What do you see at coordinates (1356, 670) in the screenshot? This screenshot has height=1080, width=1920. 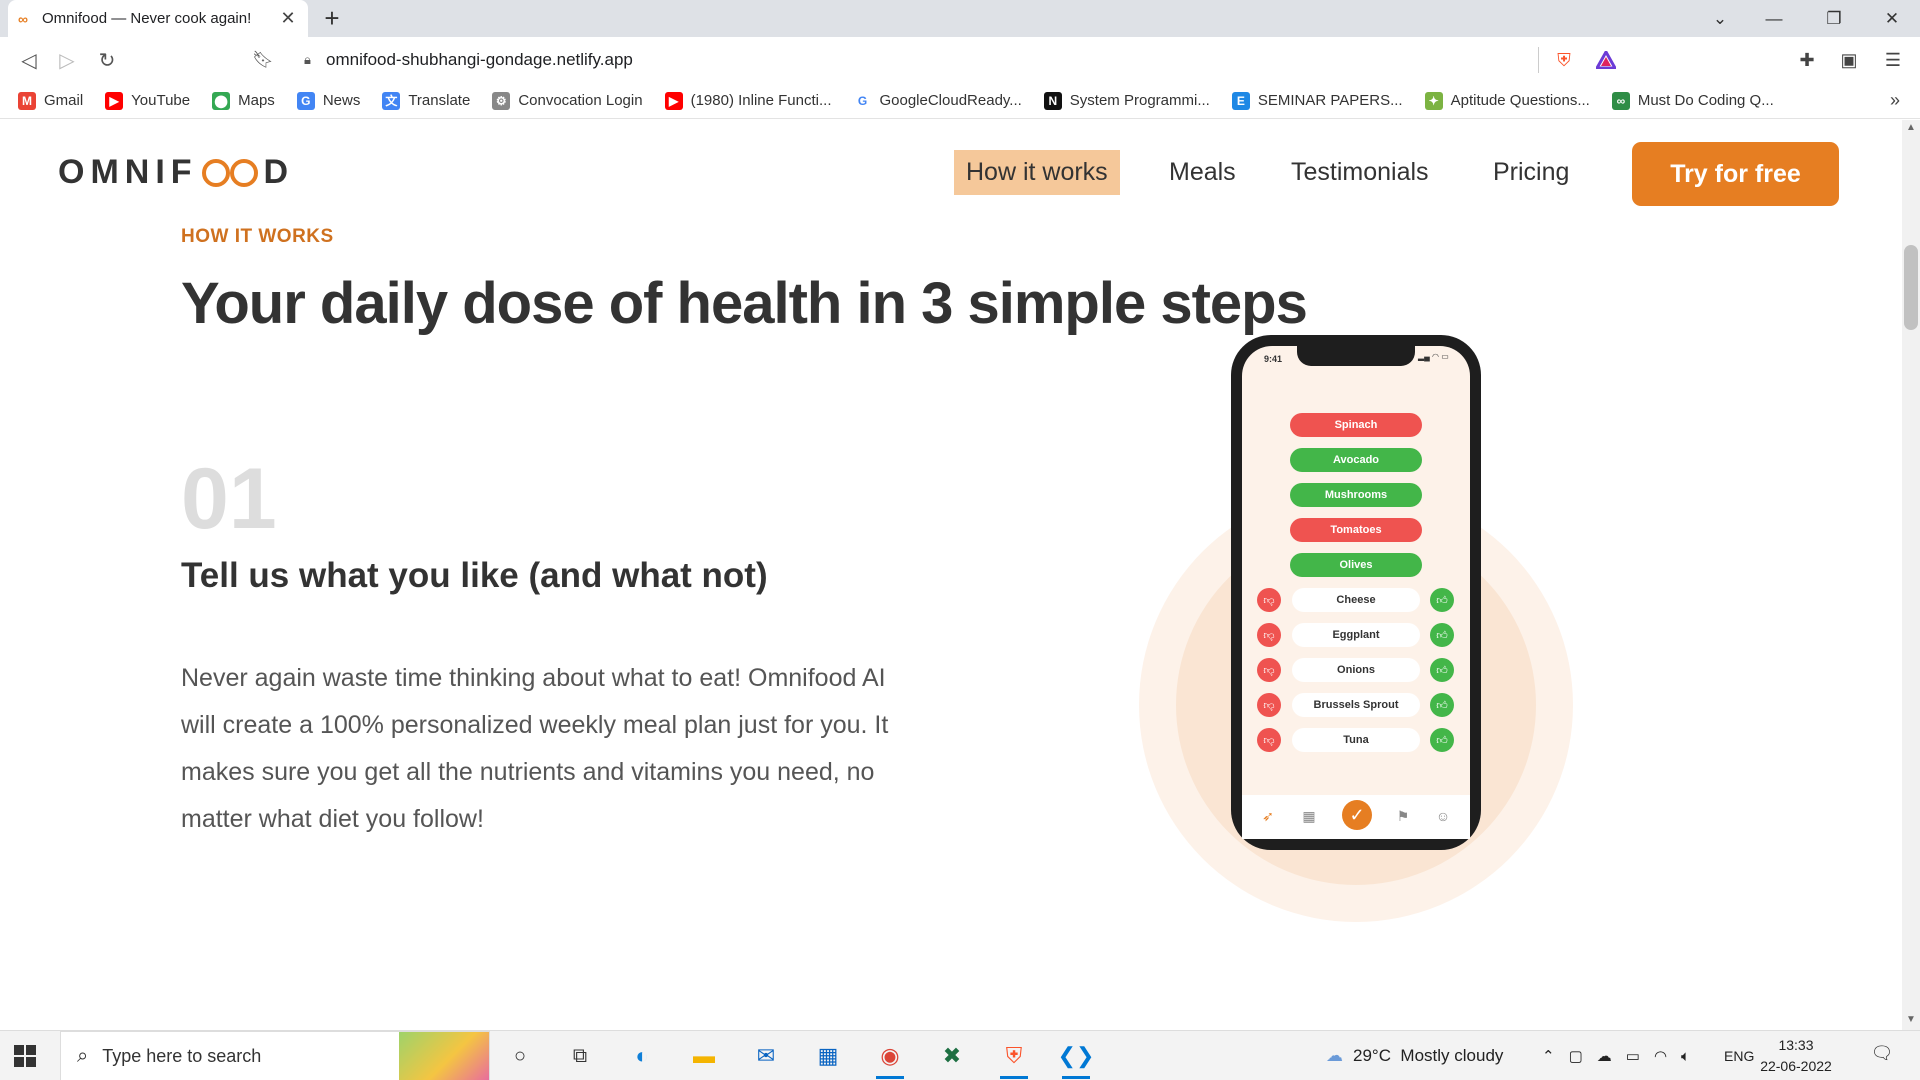 I see `food-row-label: Onions` at bounding box center [1356, 670].